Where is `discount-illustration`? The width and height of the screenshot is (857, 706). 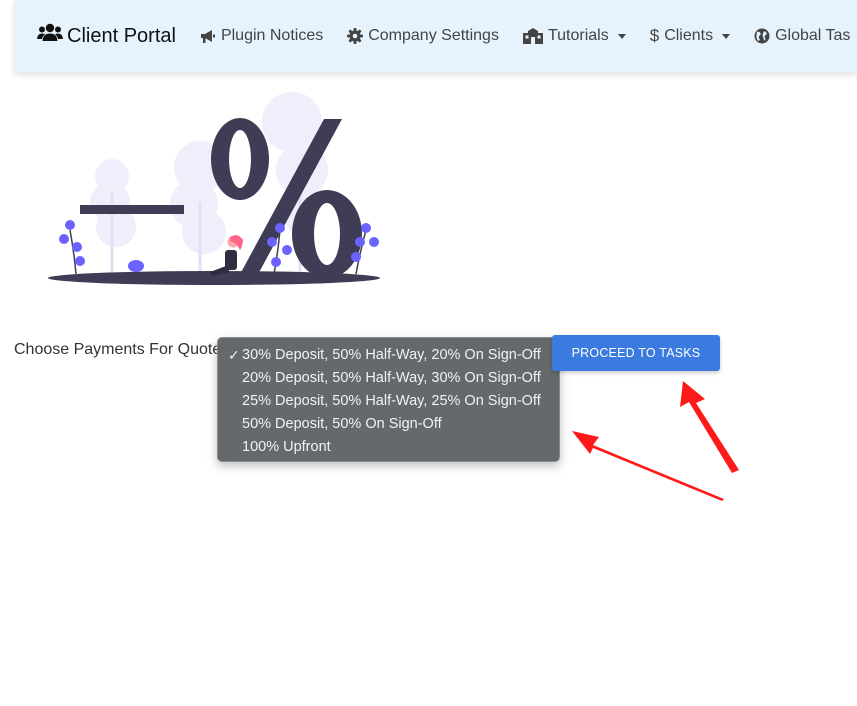
discount-illustration is located at coordinates (214, 188).